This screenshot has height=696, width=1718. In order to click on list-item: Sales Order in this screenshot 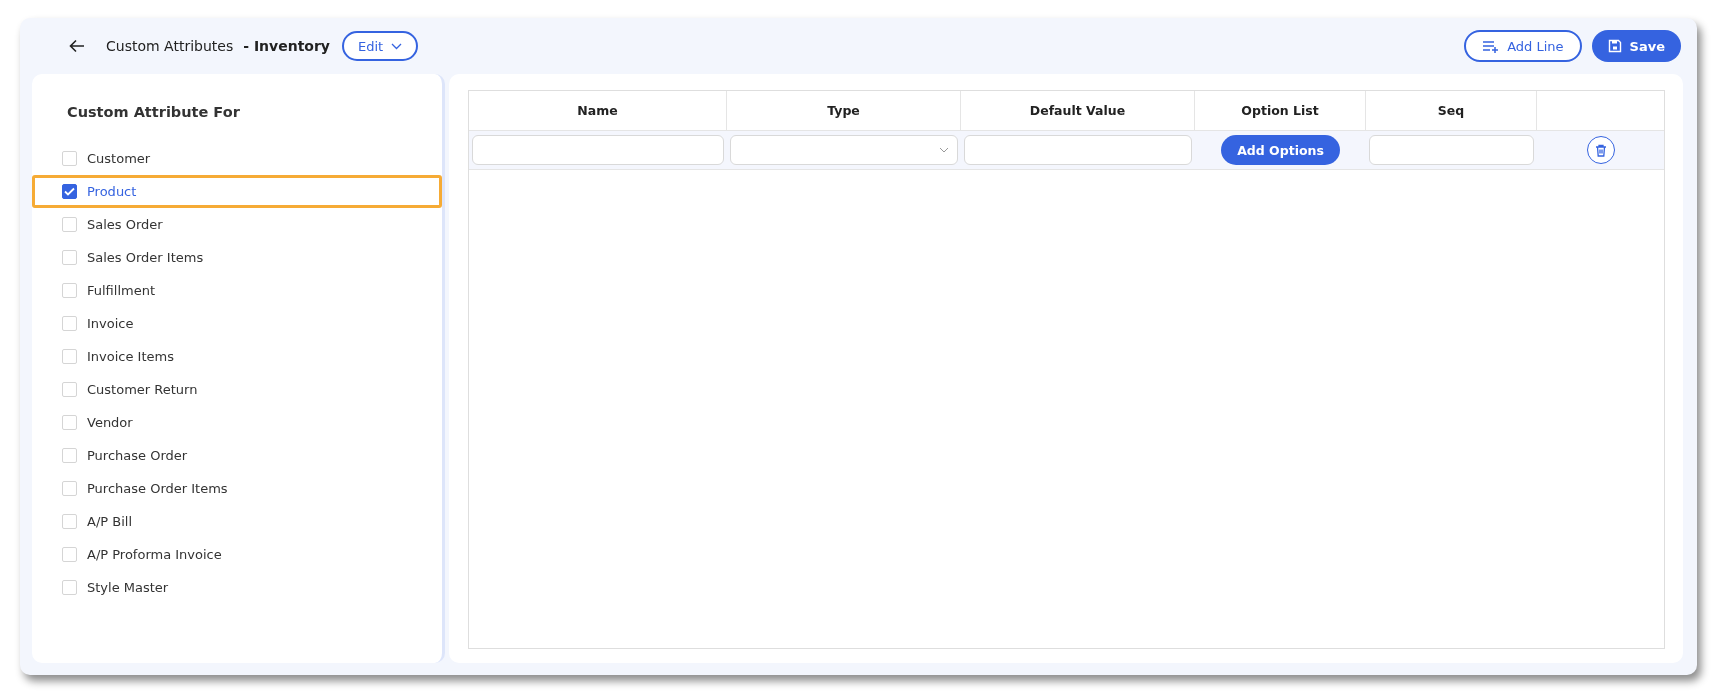, I will do `click(237, 224)`.